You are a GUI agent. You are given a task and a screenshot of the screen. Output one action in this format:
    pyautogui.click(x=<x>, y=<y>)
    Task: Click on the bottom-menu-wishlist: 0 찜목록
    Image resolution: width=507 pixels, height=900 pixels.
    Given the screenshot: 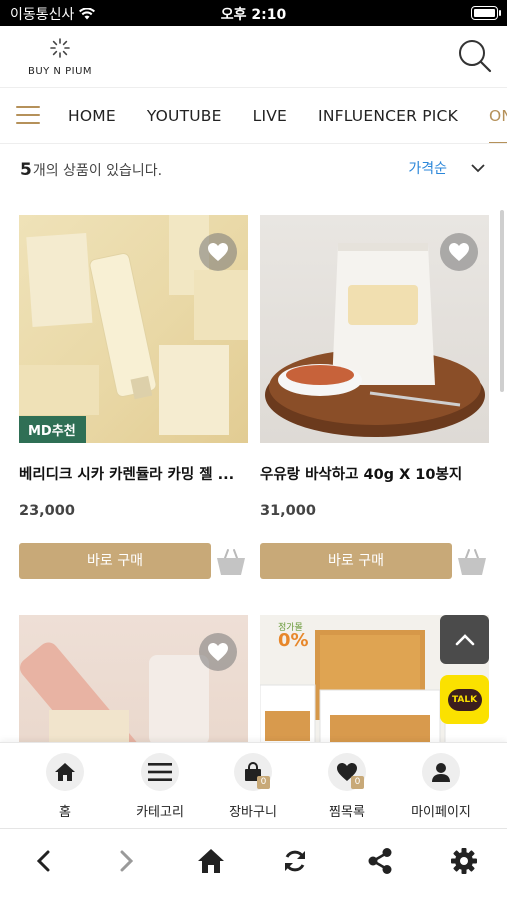 What is the action you would take?
    pyautogui.click(x=347, y=786)
    